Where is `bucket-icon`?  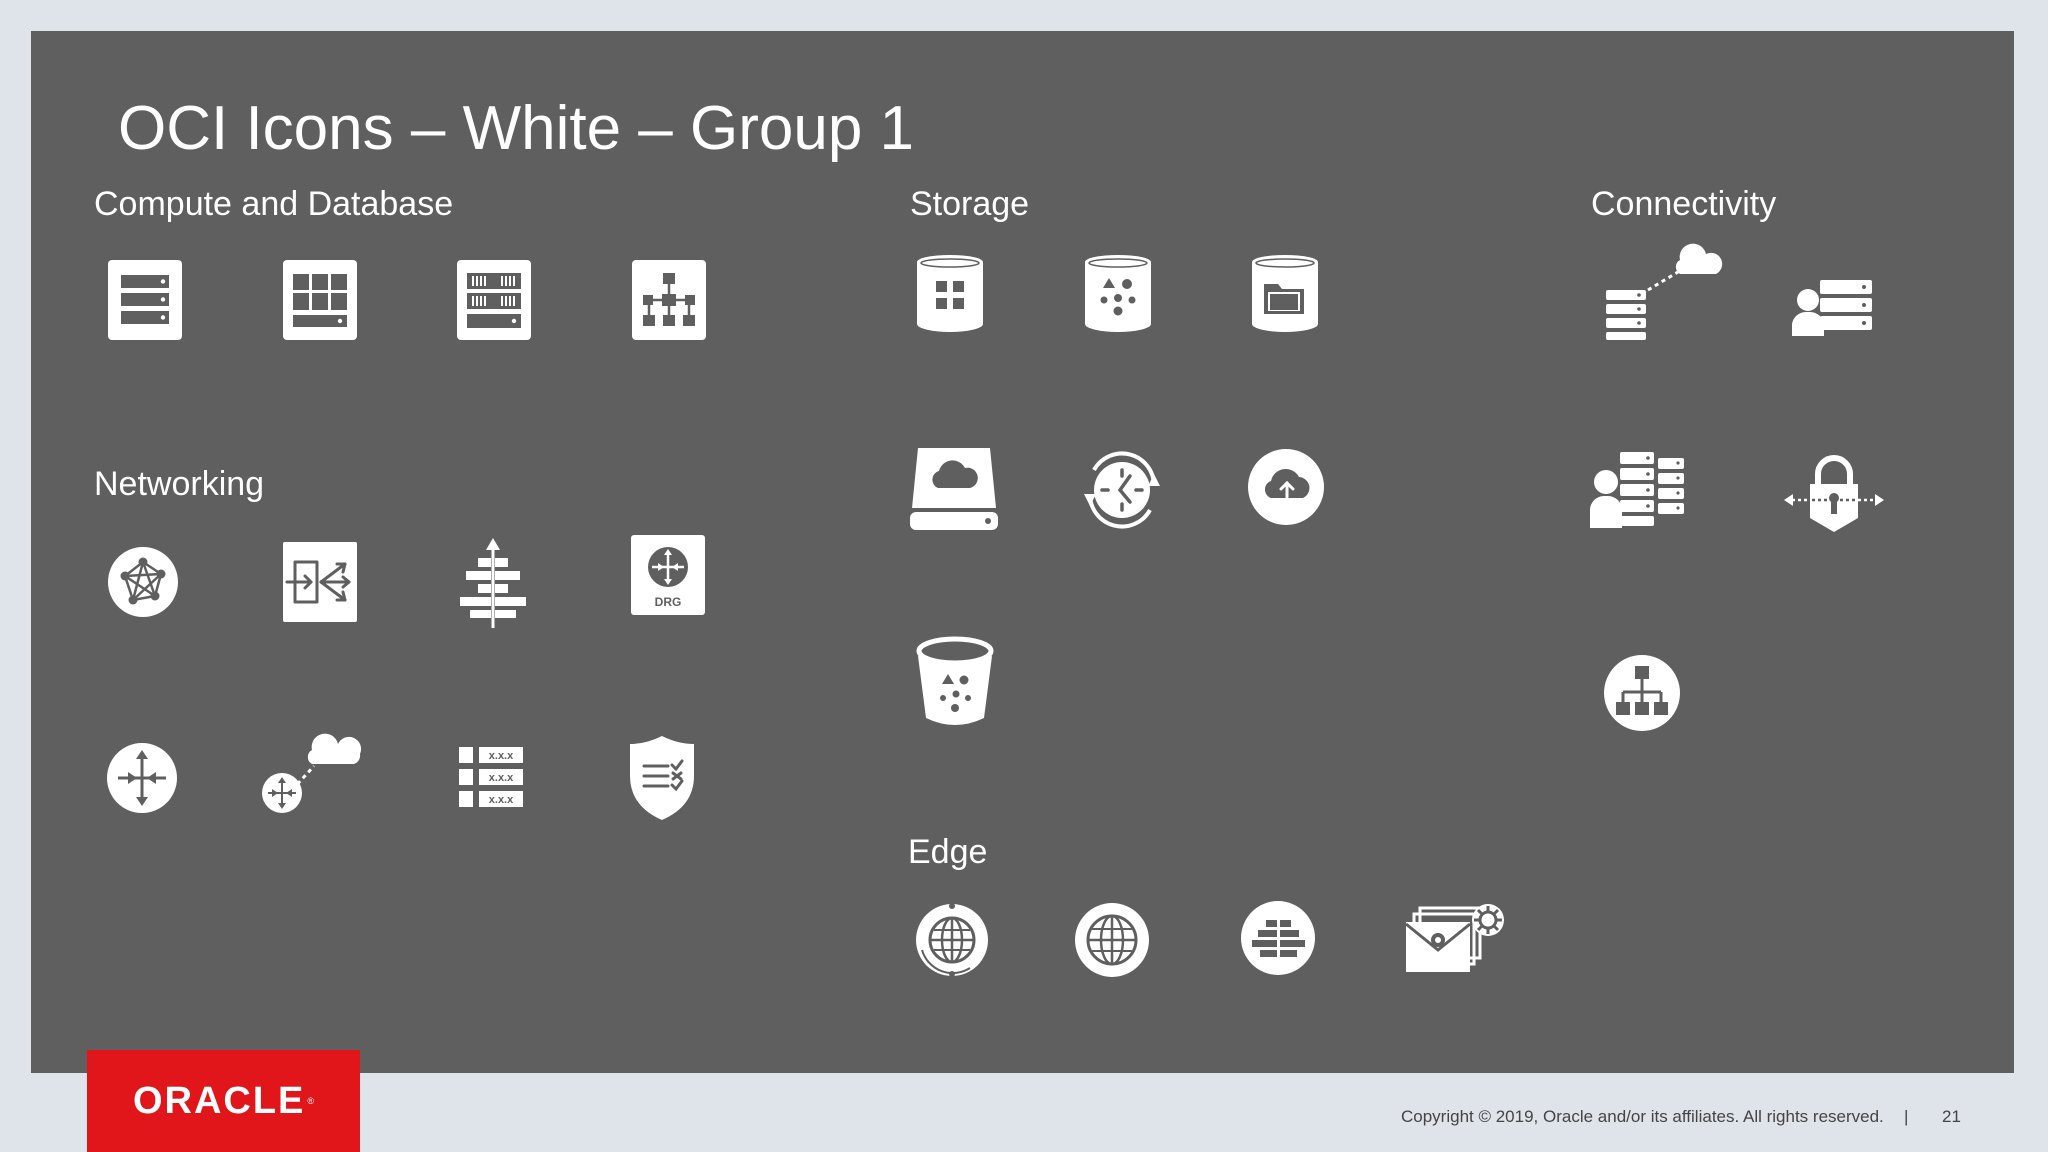
bucket-icon is located at coordinates (955, 683).